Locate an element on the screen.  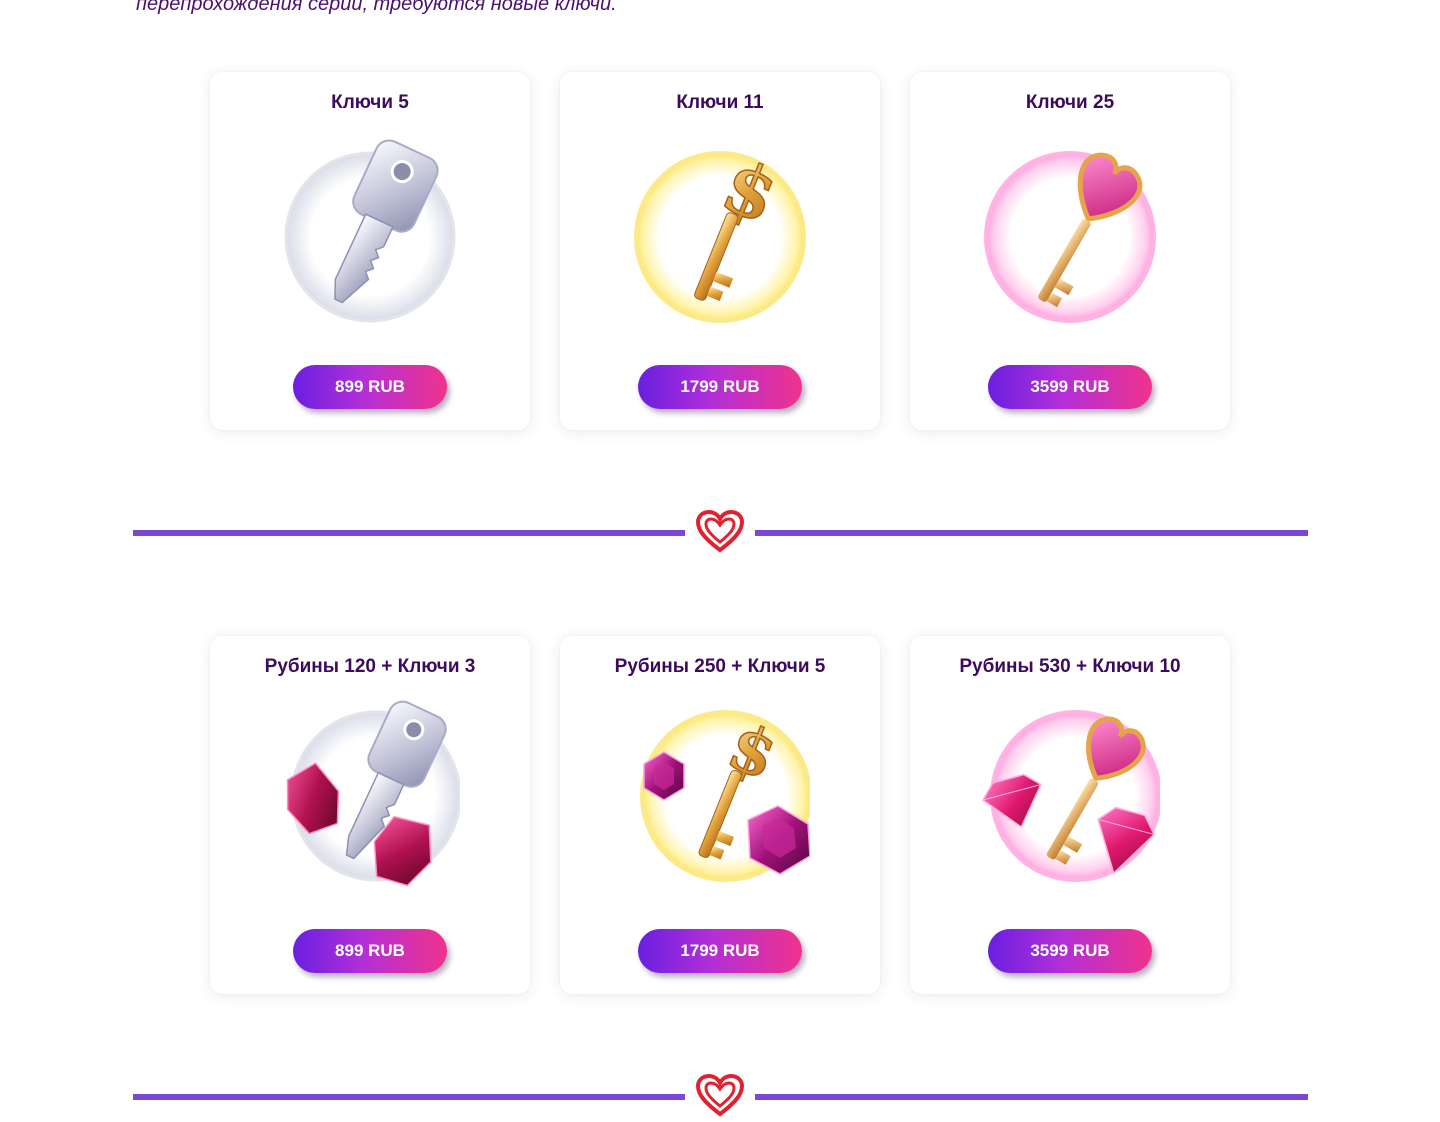
offer-title: Рубины 250 + Ключи 5 is located at coordinates (720, 666).